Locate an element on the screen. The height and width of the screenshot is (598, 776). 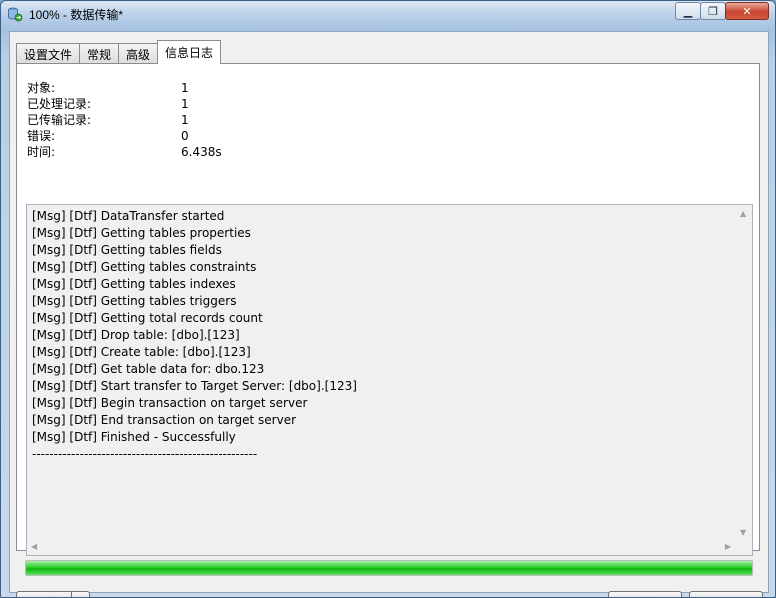
start-button: 开始 is located at coordinates (645, 594).